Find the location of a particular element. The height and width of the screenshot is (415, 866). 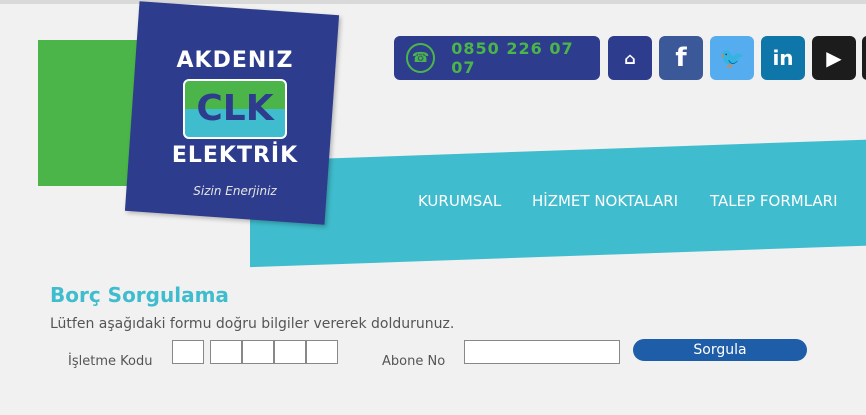

phone-number: 0850 226 07 07 is located at coordinates (512, 58).